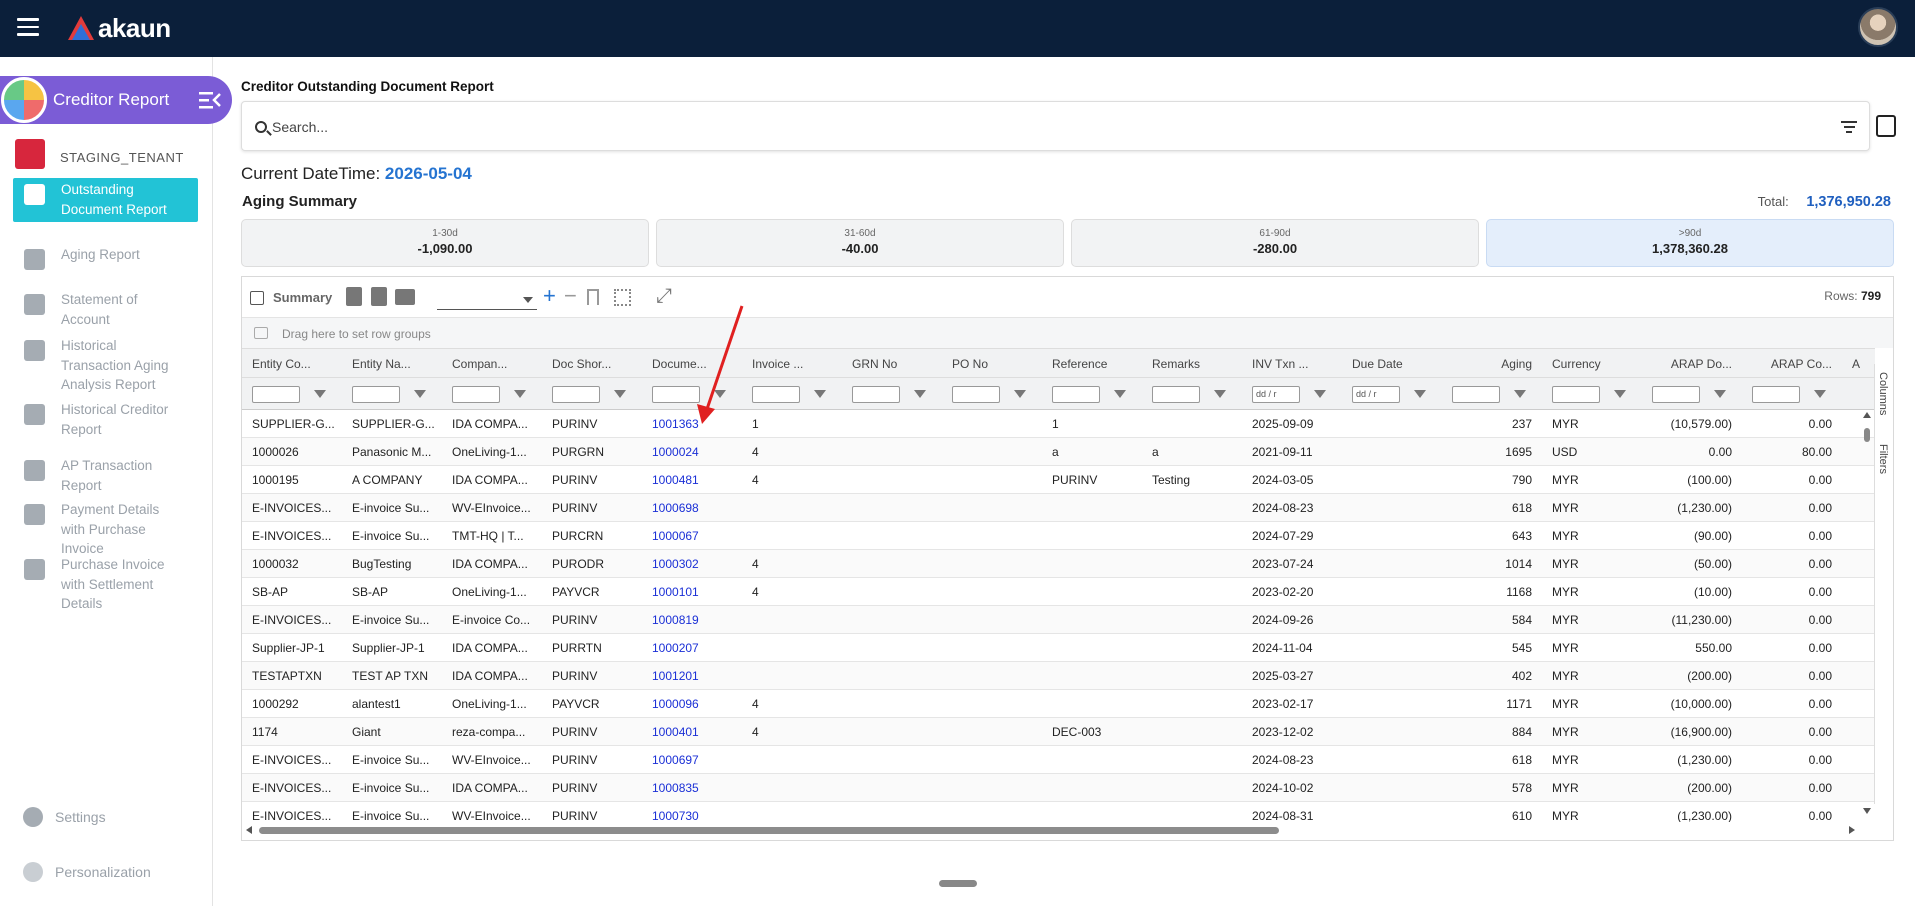 The width and height of the screenshot is (1915, 906). I want to click on expand-icon: ⤢, so click(664, 296).